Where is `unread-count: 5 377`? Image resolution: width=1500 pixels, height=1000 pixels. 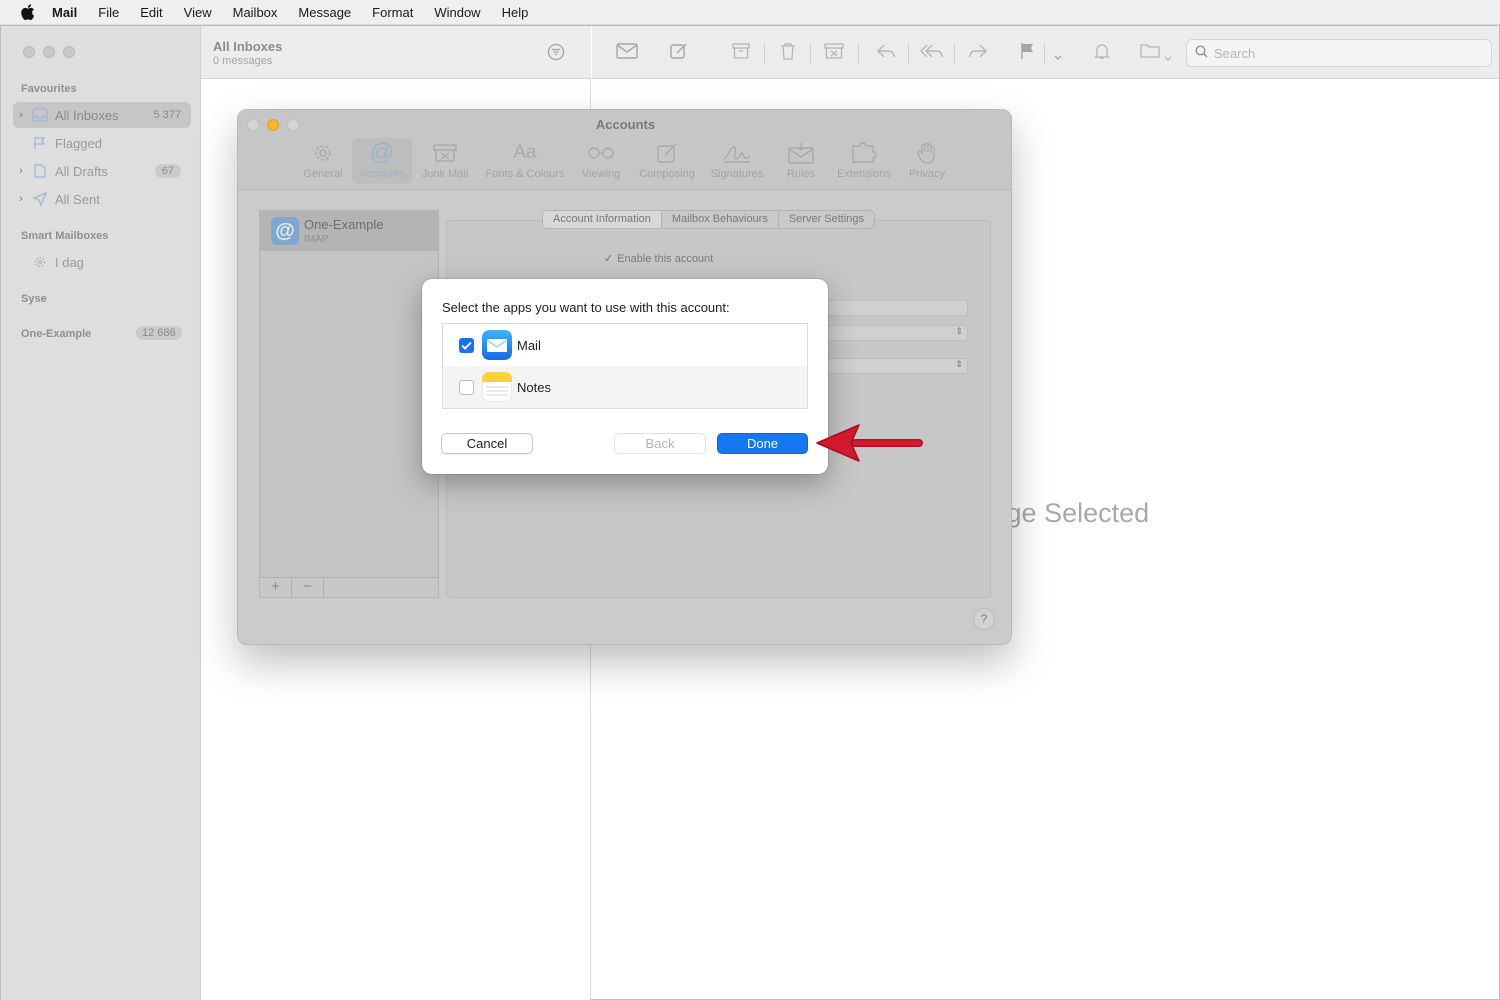
unread-count: 5 377 is located at coordinates (167, 115).